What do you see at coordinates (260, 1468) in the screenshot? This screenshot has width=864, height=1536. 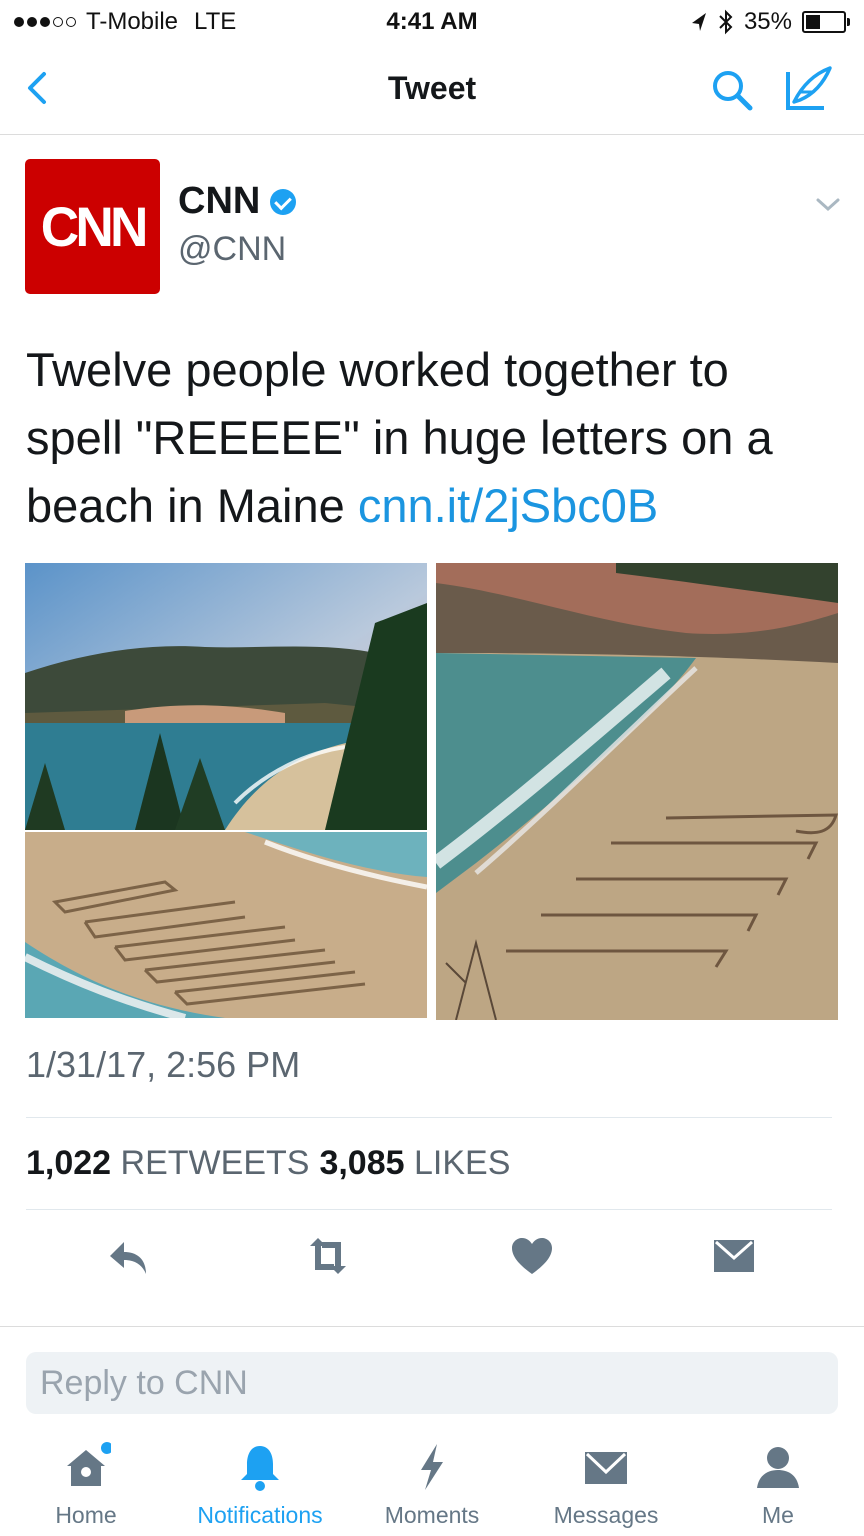 I see `bell-icon` at bounding box center [260, 1468].